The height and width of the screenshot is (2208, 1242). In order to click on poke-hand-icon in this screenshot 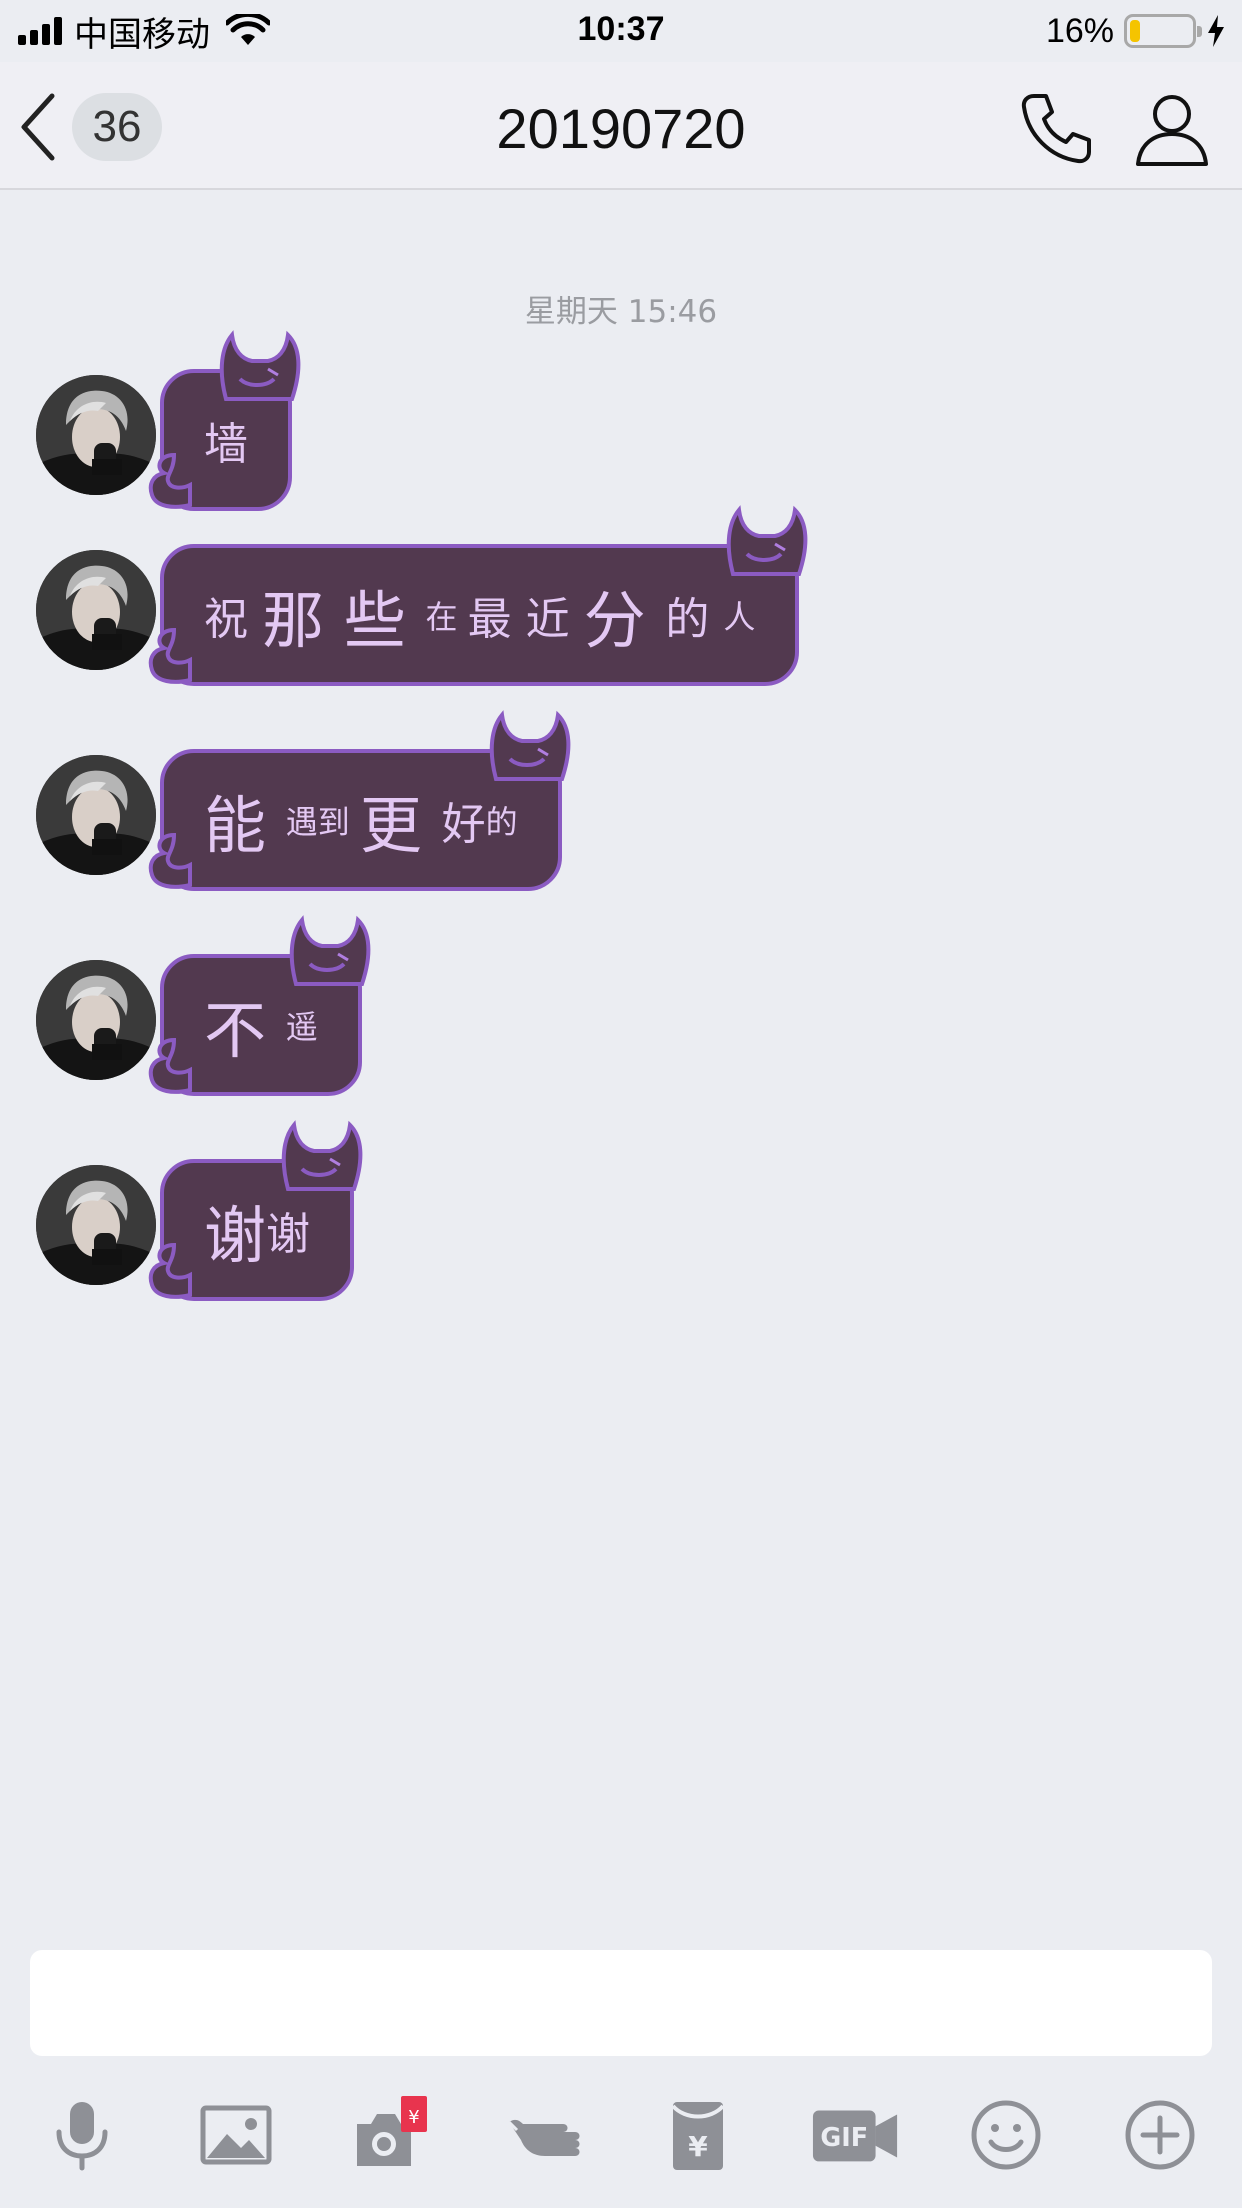, I will do `click(543, 2137)`.